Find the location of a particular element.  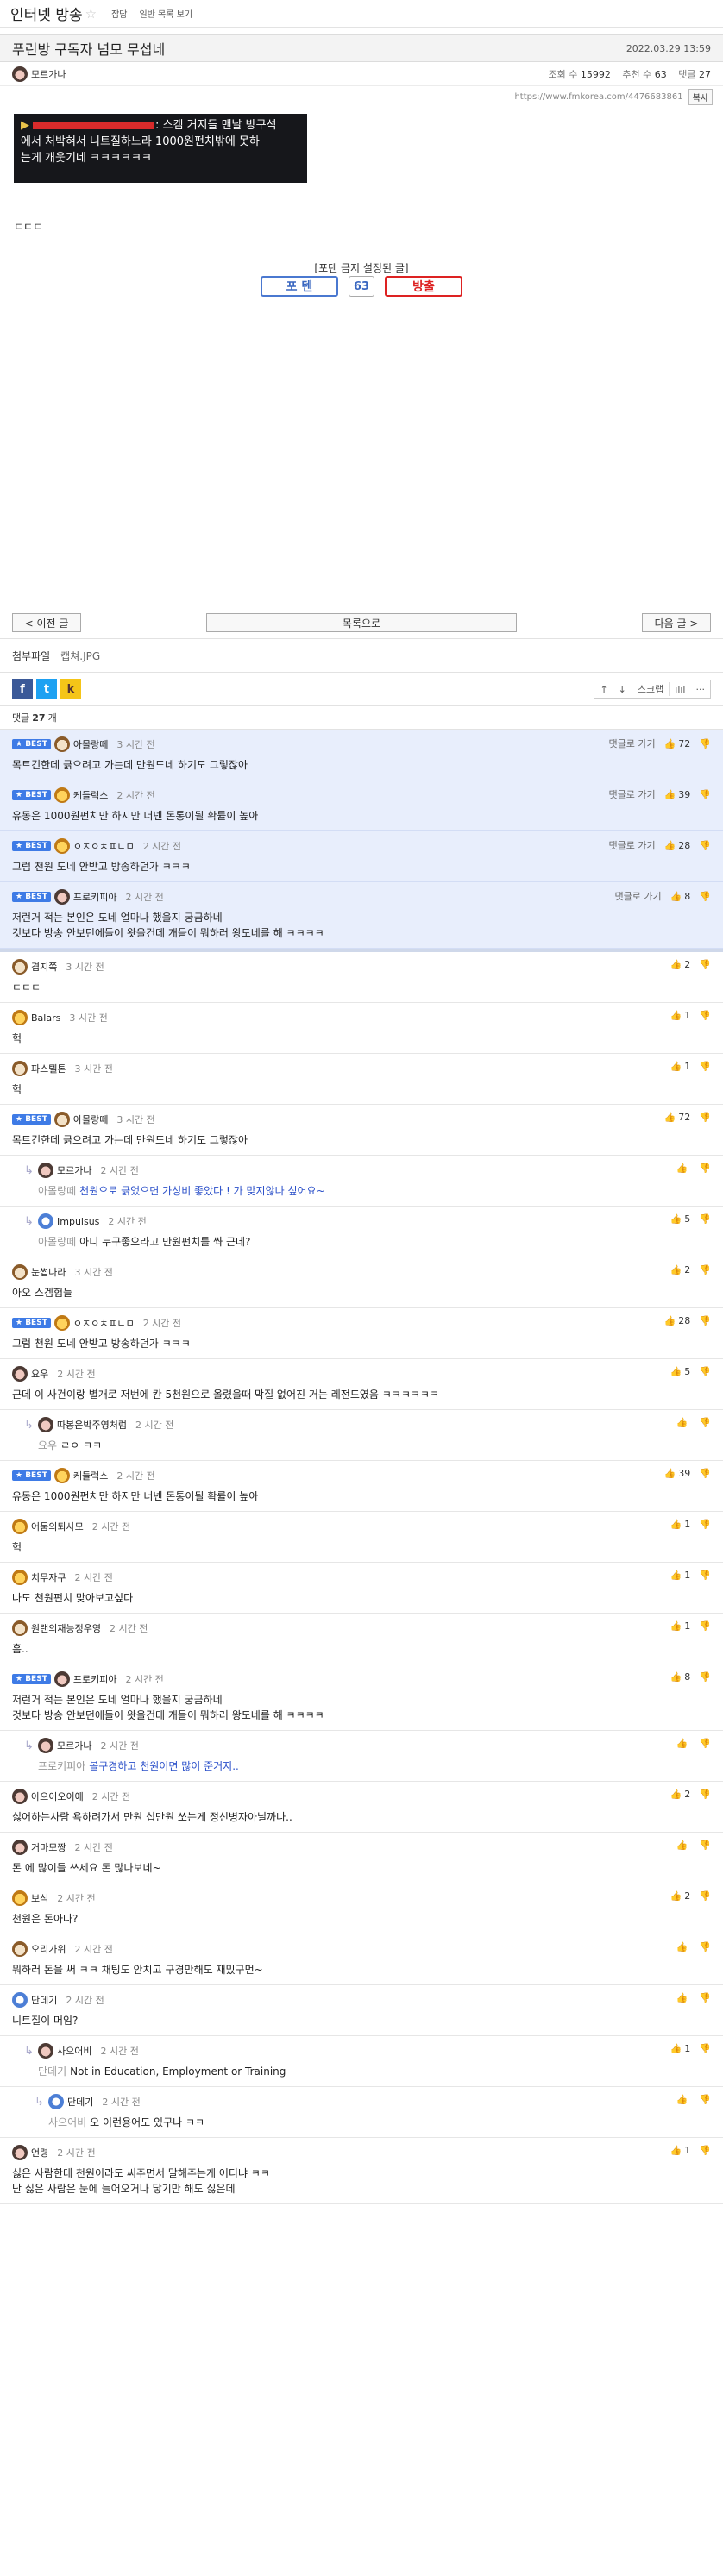

comment-author: 단데기 is located at coordinates (80, 2102).